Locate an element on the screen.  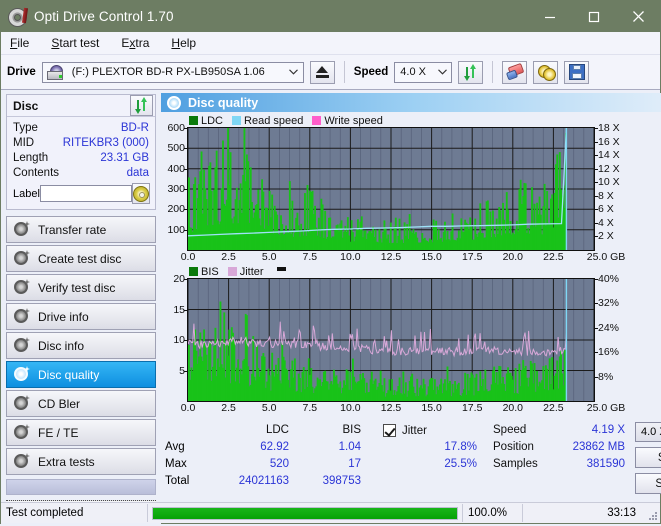
legend-marker is located at coordinates (281, 268).